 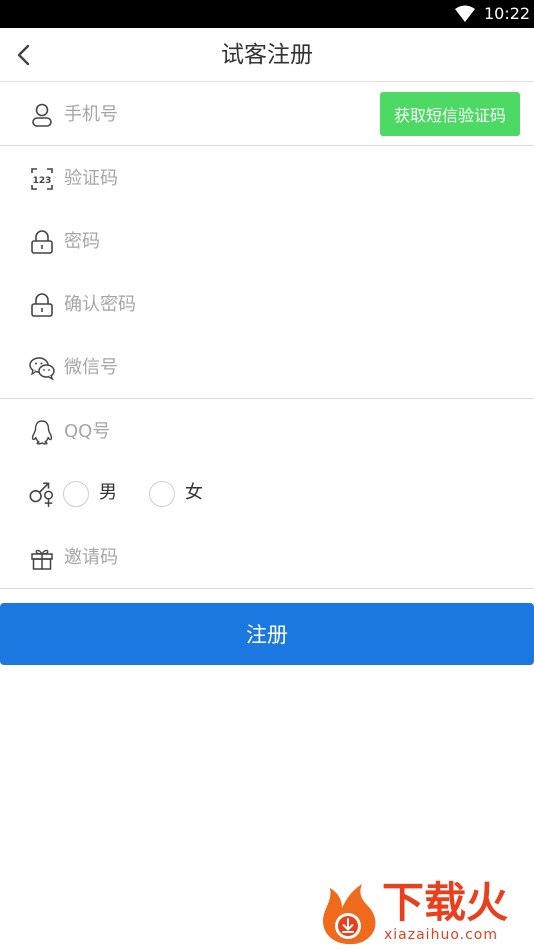 What do you see at coordinates (267, 494) in the screenshot?
I see `gender-row: 男 女` at bounding box center [267, 494].